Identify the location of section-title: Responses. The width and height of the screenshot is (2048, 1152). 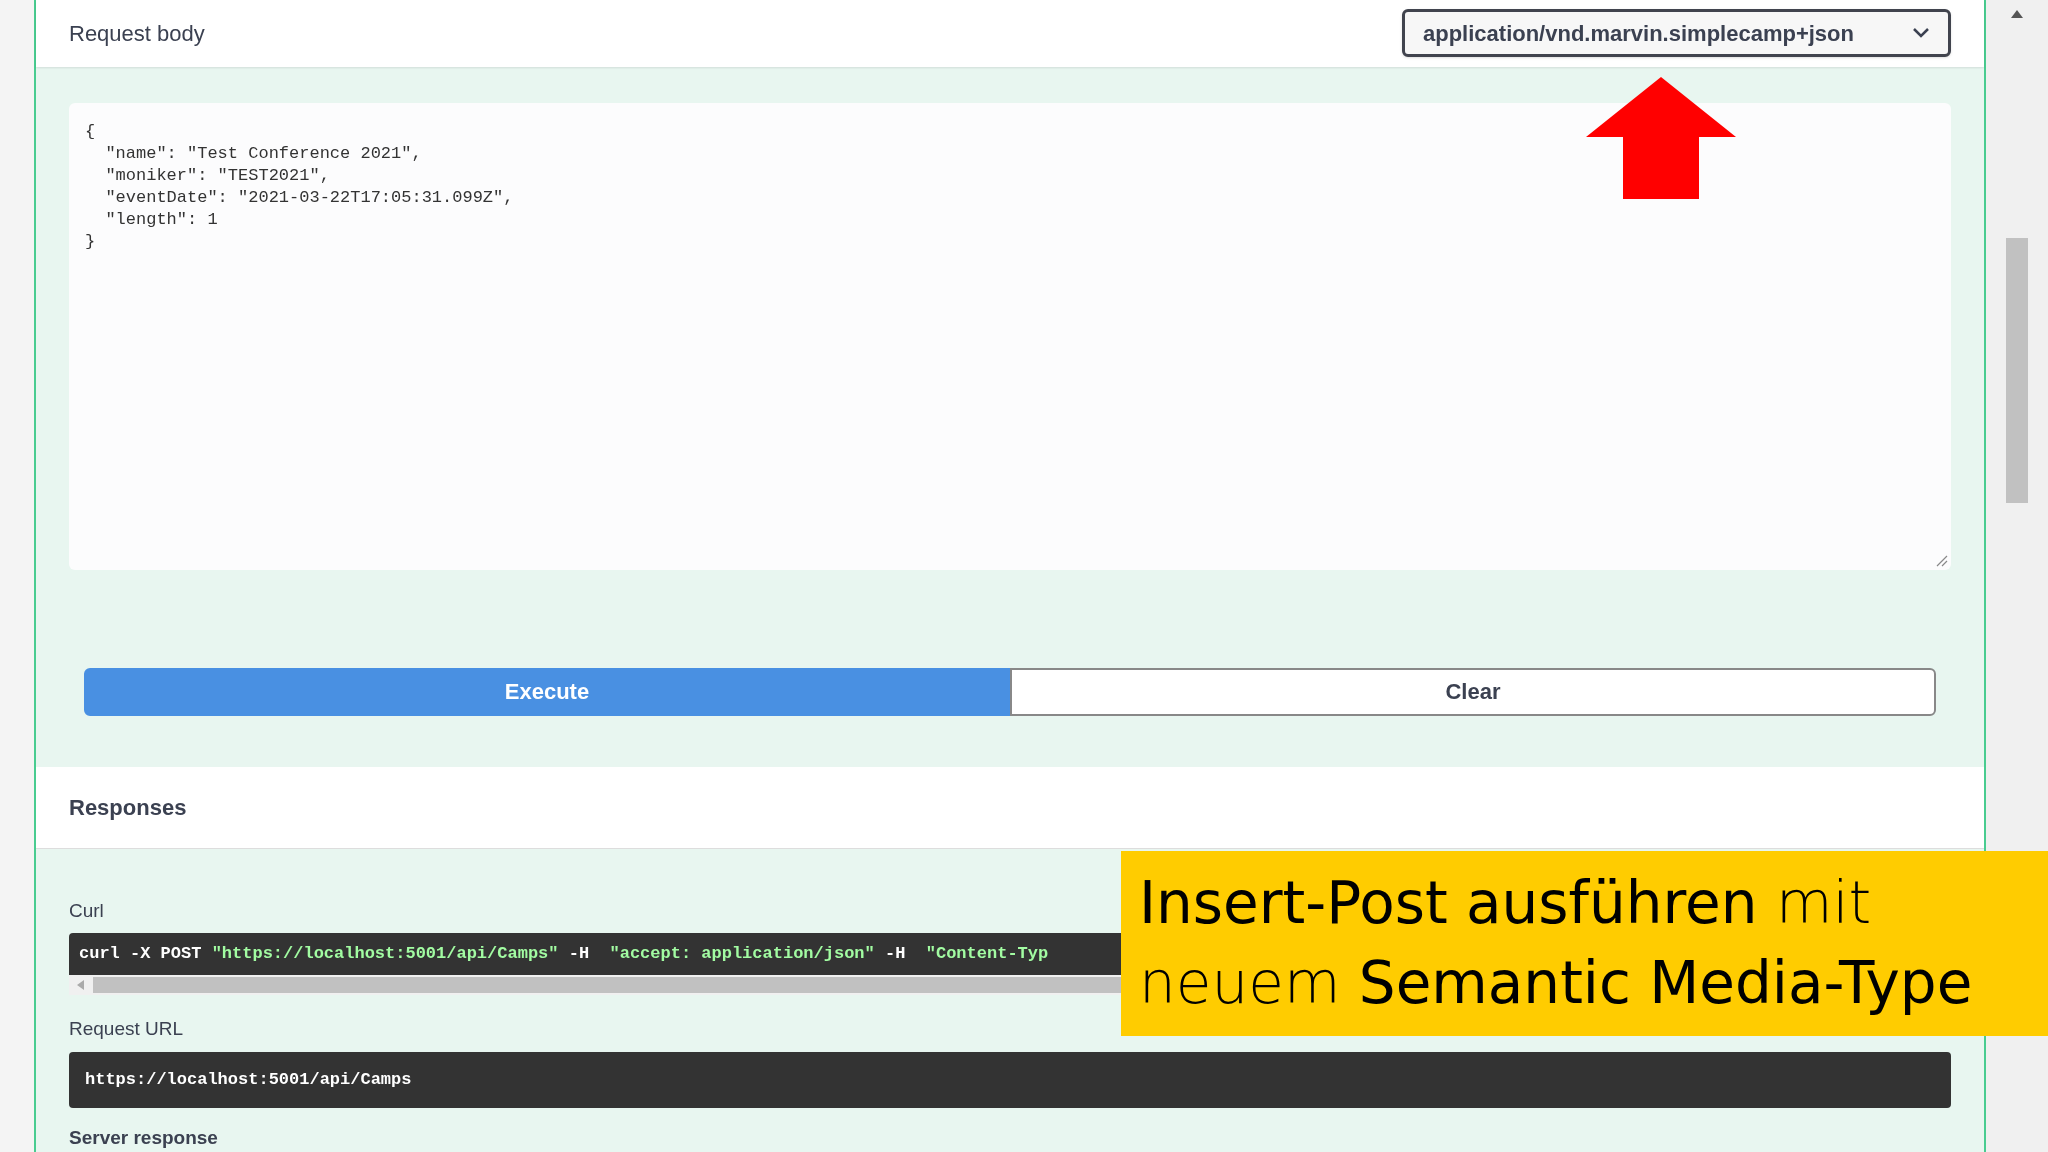
(128, 807).